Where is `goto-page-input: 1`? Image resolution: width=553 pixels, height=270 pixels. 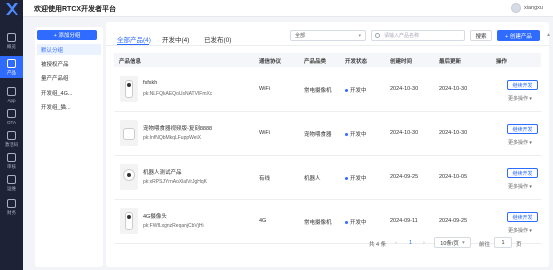
goto-page-input: 1 is located at coordinates (503, 242).